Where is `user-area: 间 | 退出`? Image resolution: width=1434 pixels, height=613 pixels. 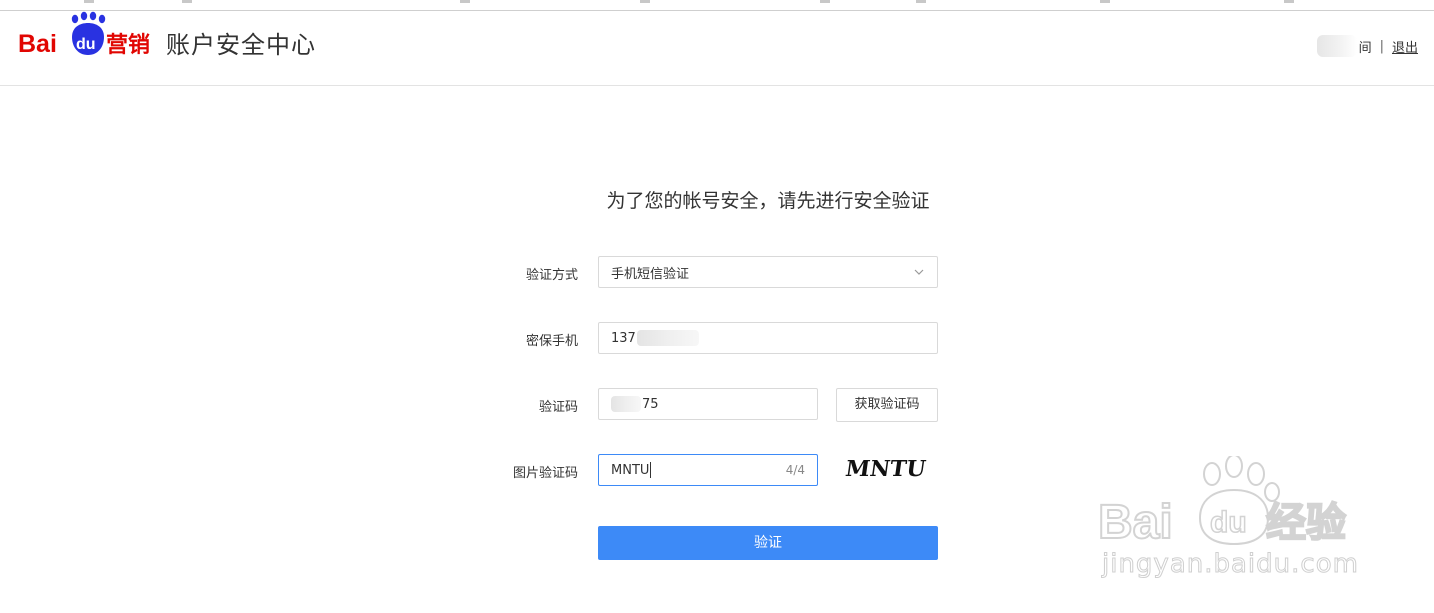
user-area: 间 | 退出 is located at coordinates (1367, 46).